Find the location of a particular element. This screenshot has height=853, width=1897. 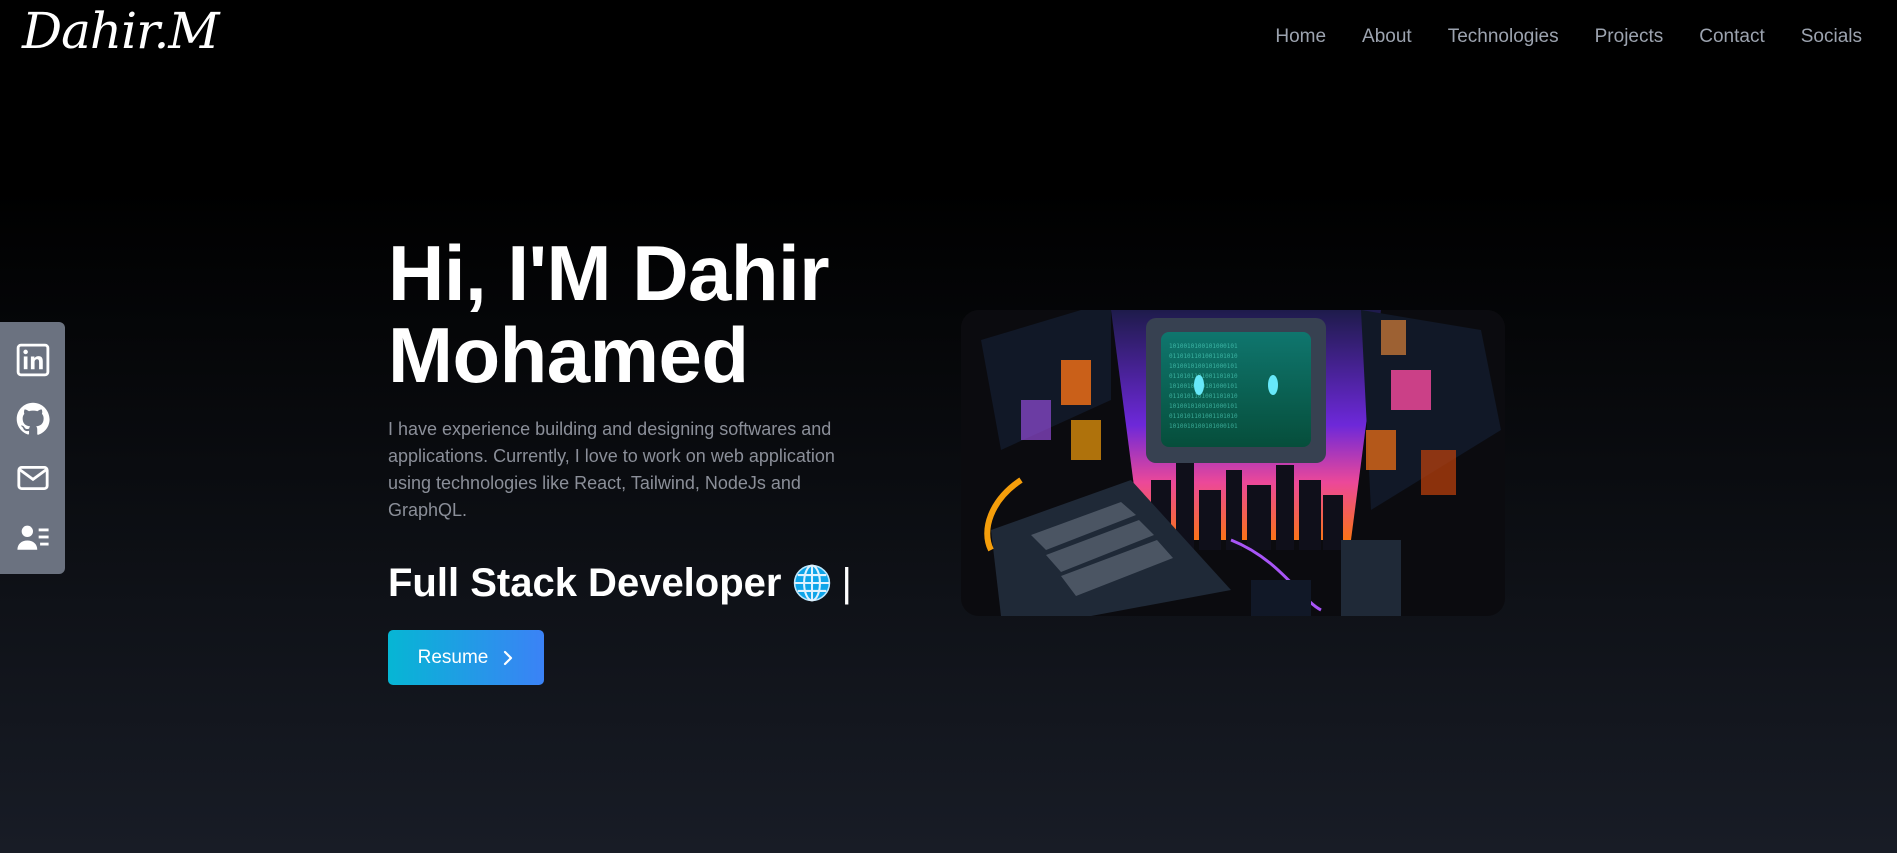

resume-button: Resume is located at coordinates (466, 657).